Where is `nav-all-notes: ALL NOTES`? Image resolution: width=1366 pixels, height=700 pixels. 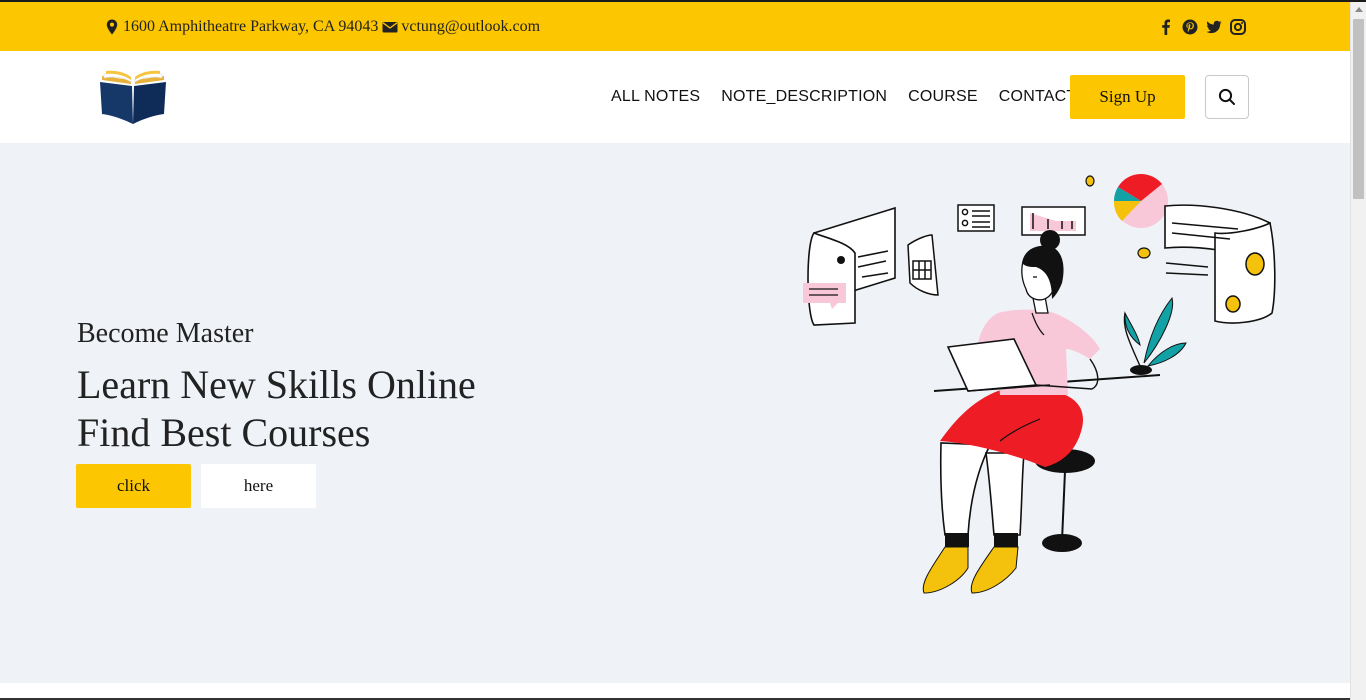
nav-all-notes: ALL NOTES is located at coordinates (655, 97).